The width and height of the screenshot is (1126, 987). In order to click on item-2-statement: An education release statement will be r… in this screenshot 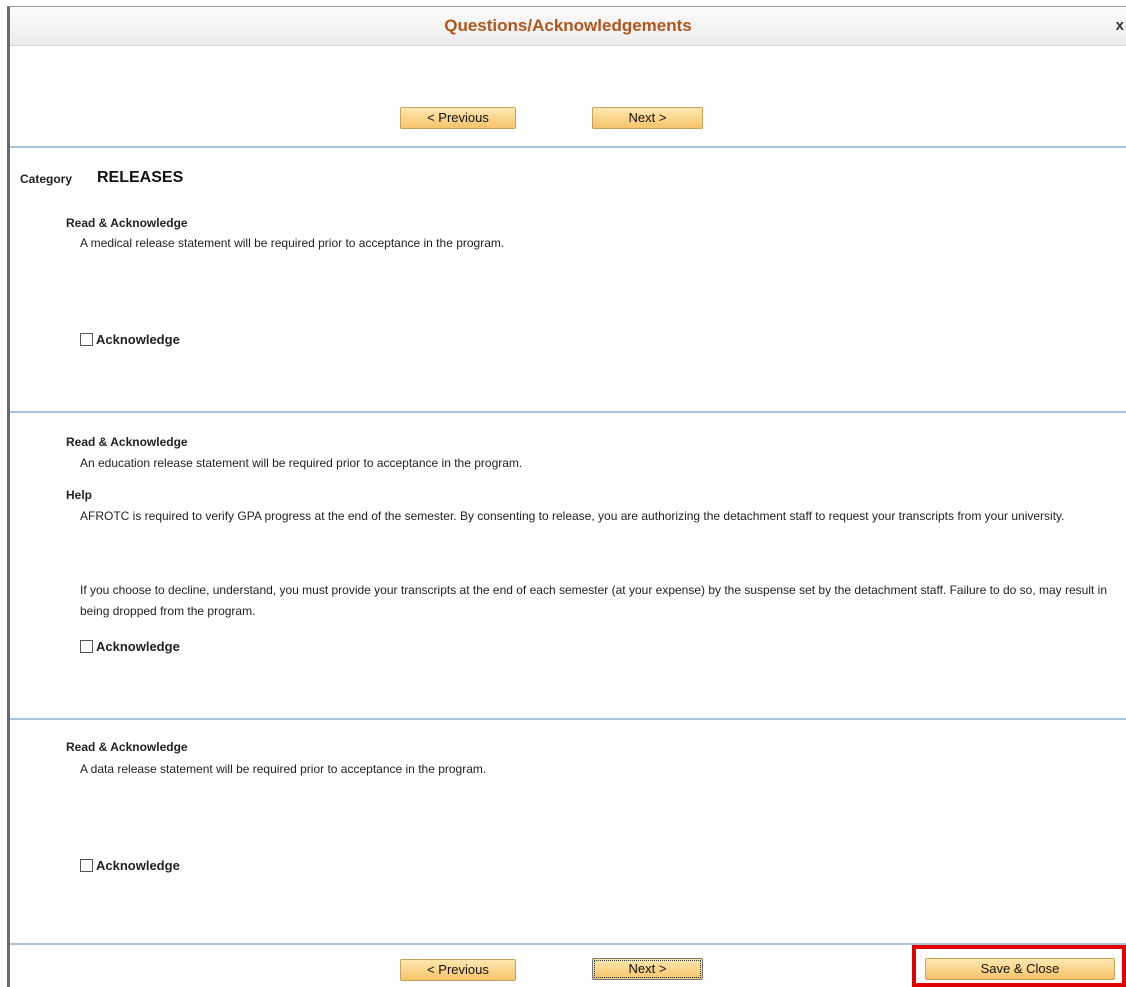, I will do `click(301, 463)`.